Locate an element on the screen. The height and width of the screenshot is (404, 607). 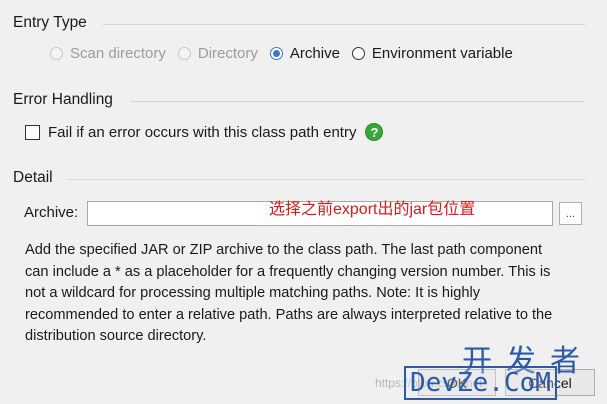
entry-type-title: Entry Type is located at coordinates (50, 22).